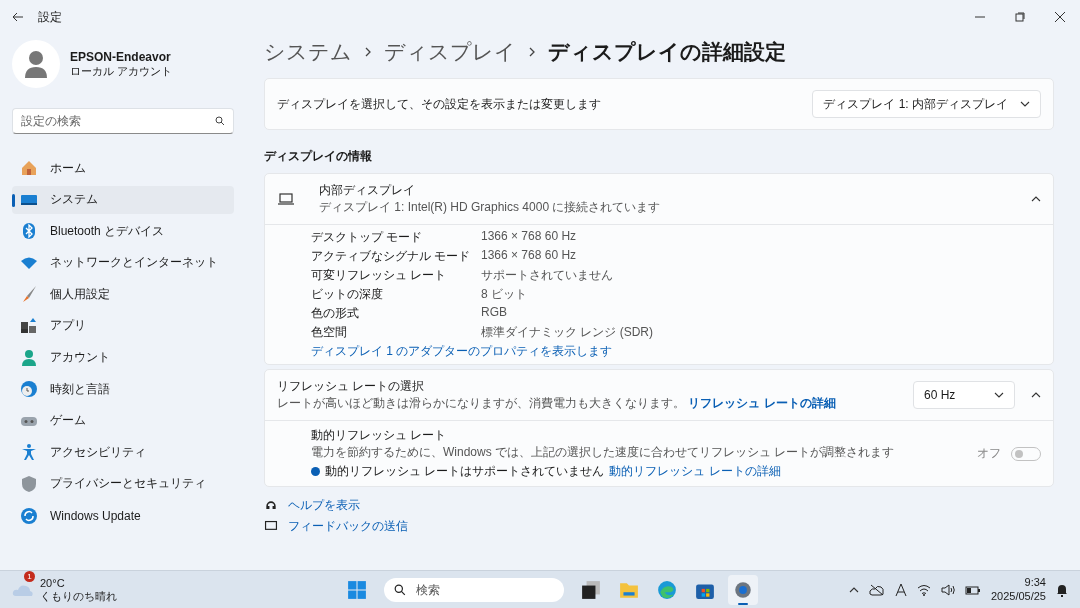 This screenshot has height=608, width=1080. Describe the element at coordinates (603, 452) in the screenshot. I see `setting-description: 電力を節約するために、Windows では、上記の選択した速度に合わせてリフレッシュ レートが調整されます` at that location.